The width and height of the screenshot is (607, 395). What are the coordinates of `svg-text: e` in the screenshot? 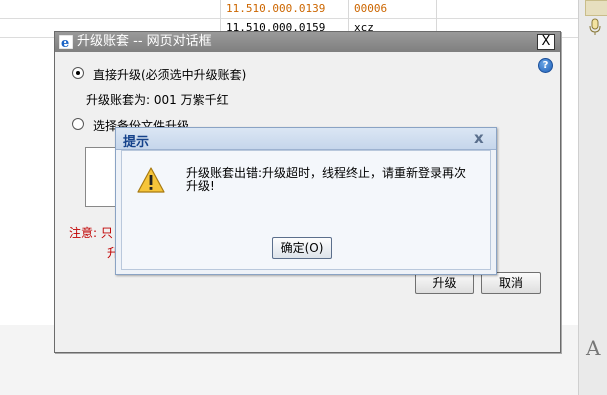 It's located at (65, 42).